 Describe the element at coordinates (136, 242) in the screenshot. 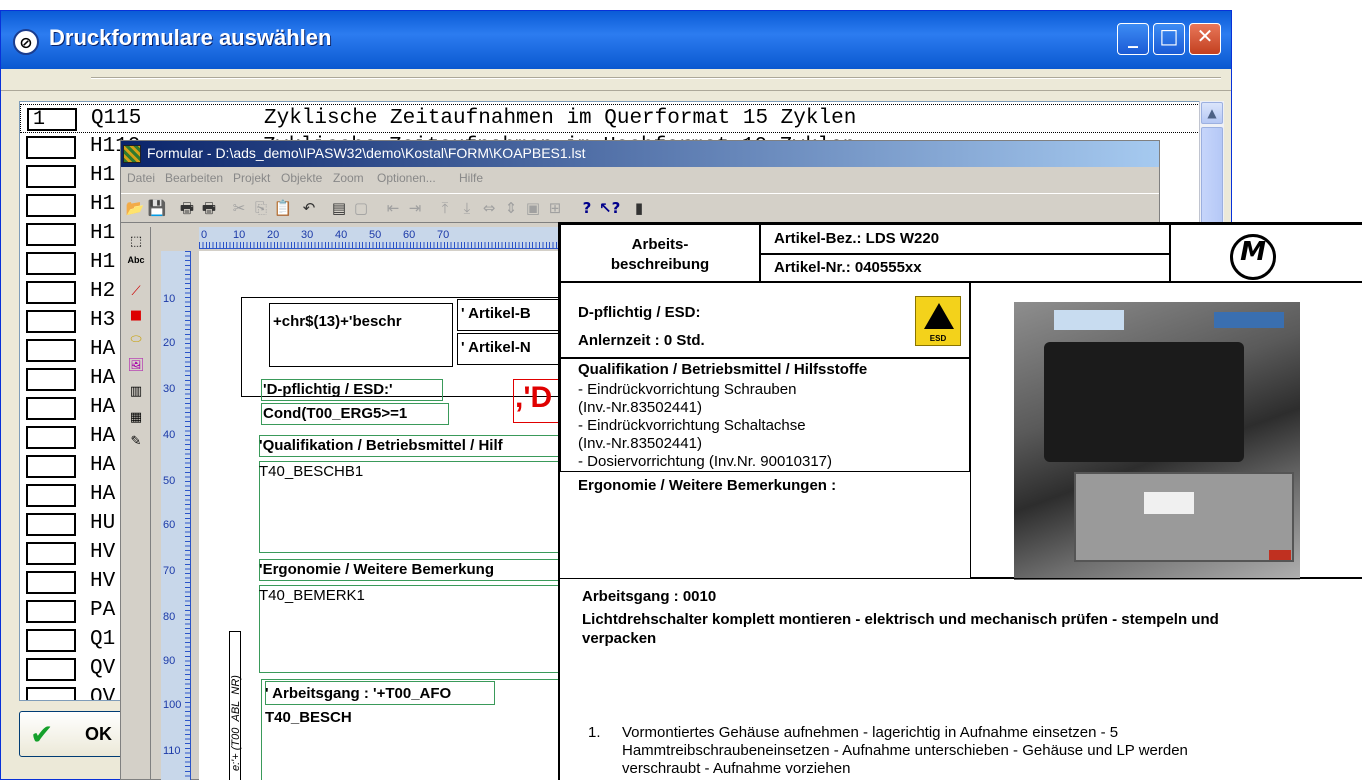

I see `select-tool-icon: ⬚` at that location.